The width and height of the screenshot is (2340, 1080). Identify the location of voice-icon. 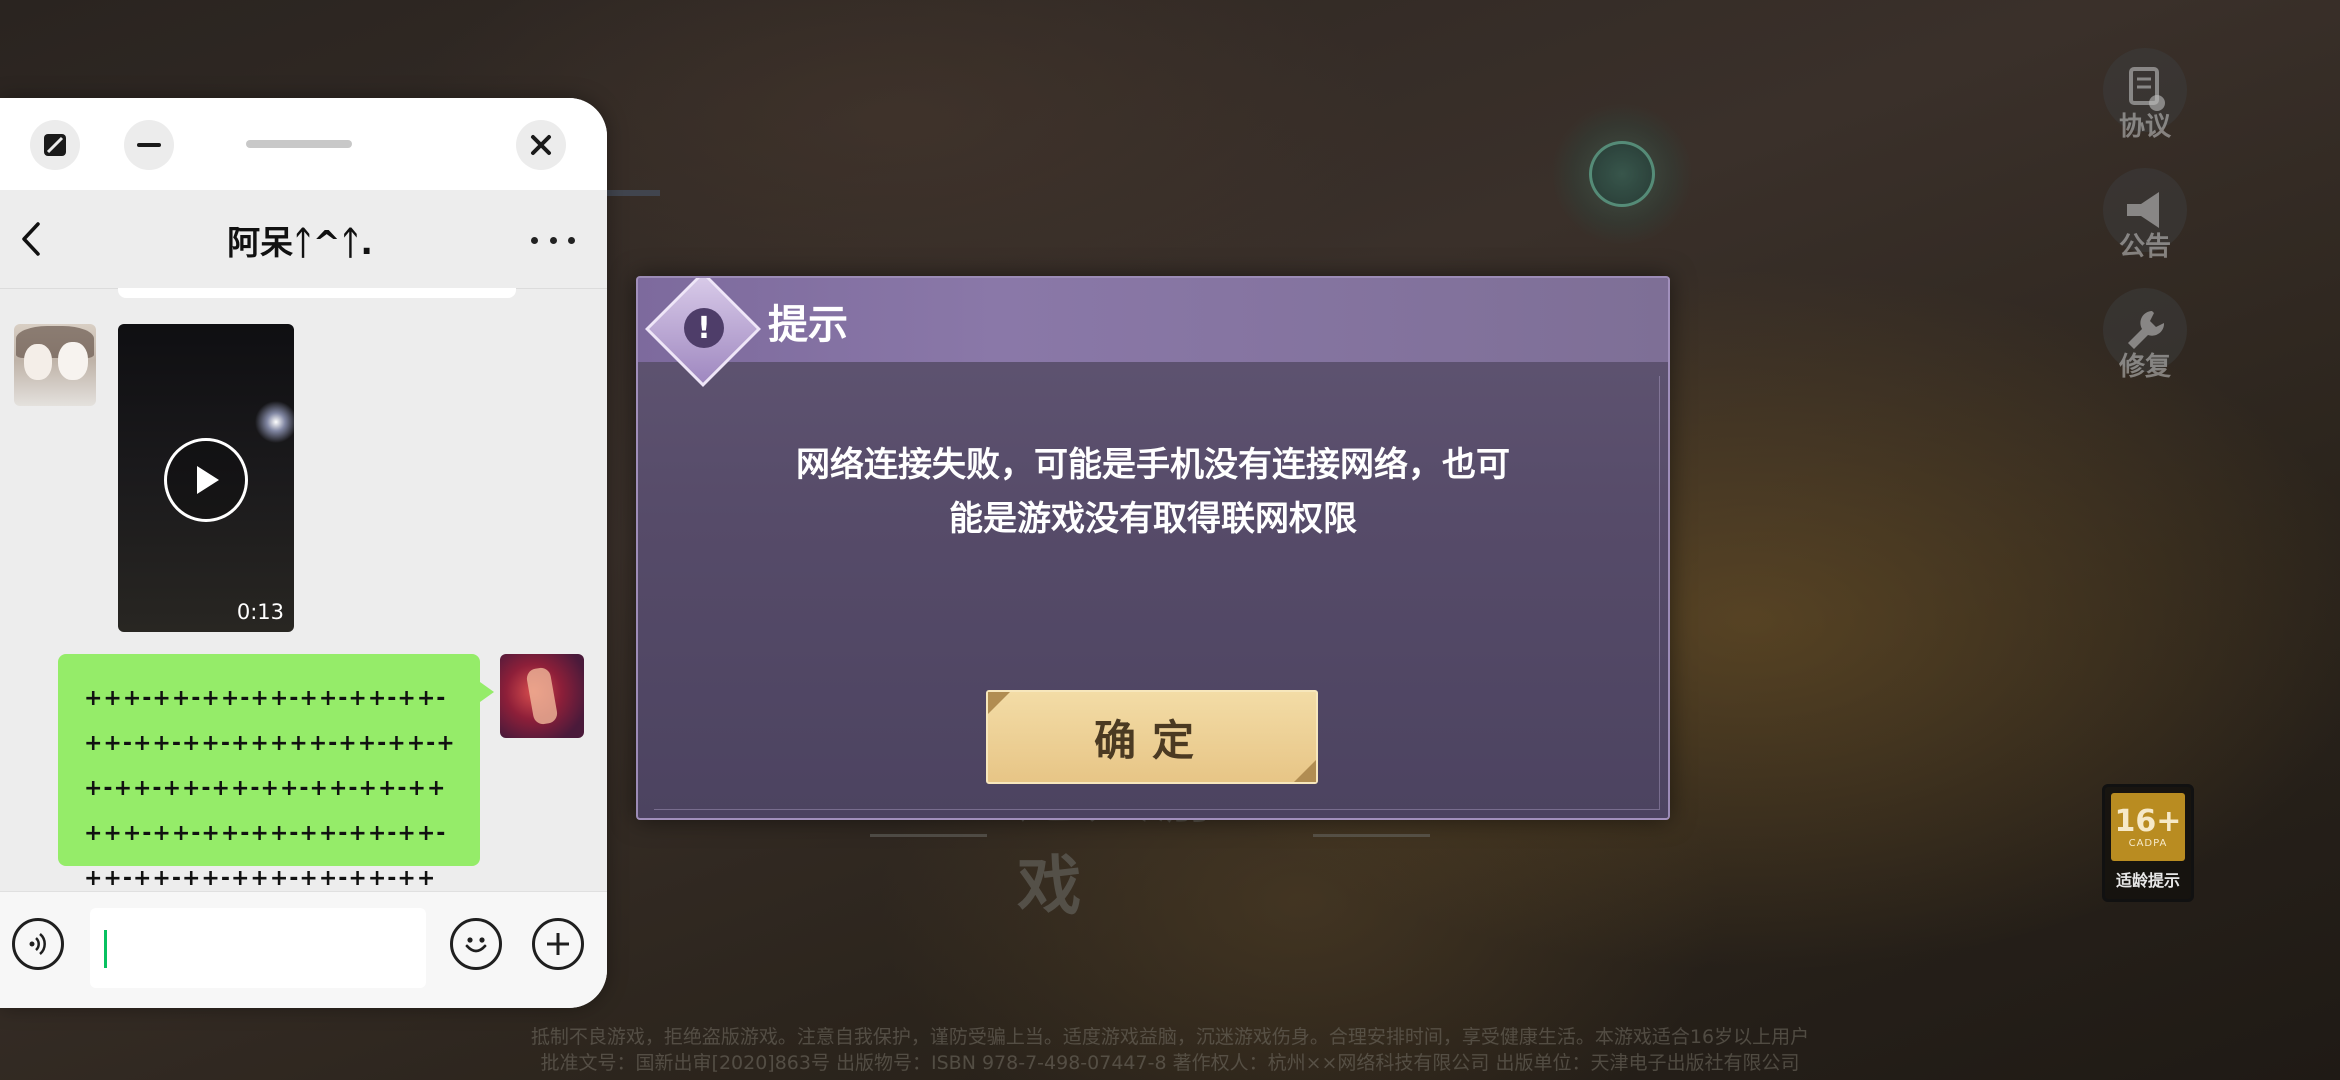
(37, 944).